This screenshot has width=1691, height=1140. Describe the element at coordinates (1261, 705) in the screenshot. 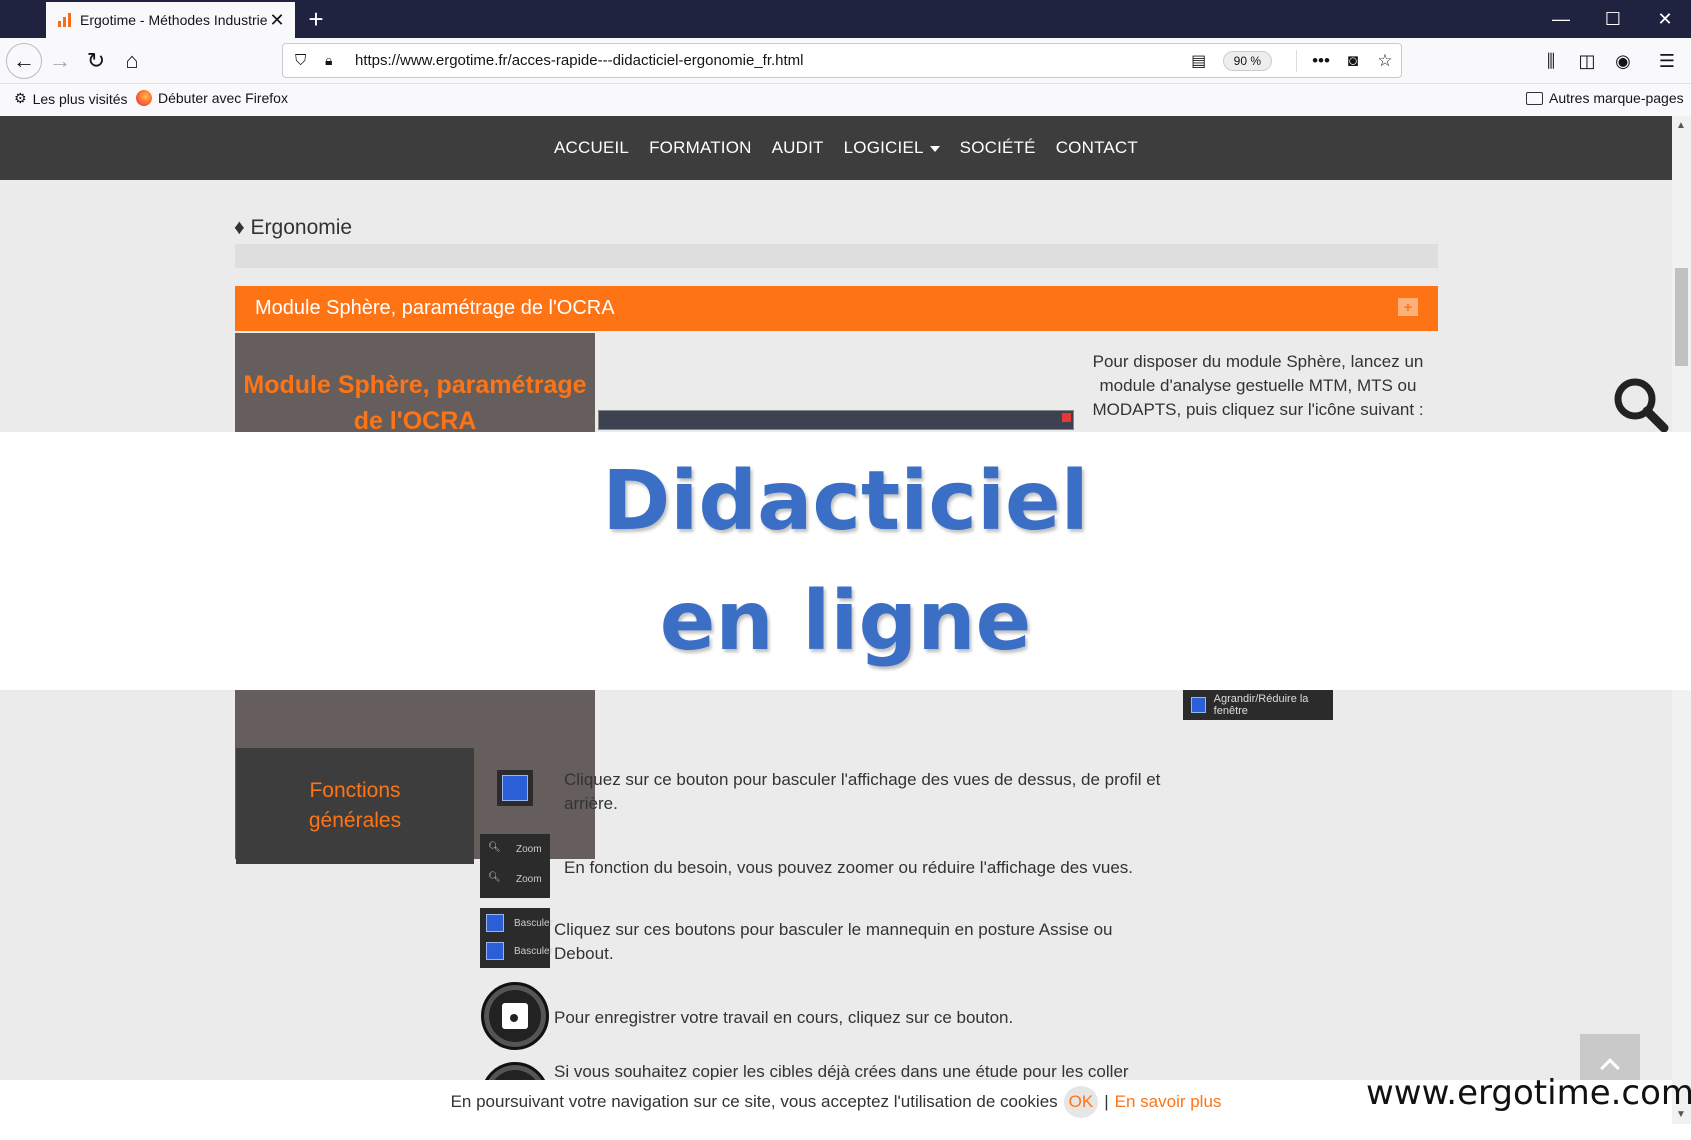

I see `resize-button-label: Agrandir/Réduire la fenêtre` at that location.